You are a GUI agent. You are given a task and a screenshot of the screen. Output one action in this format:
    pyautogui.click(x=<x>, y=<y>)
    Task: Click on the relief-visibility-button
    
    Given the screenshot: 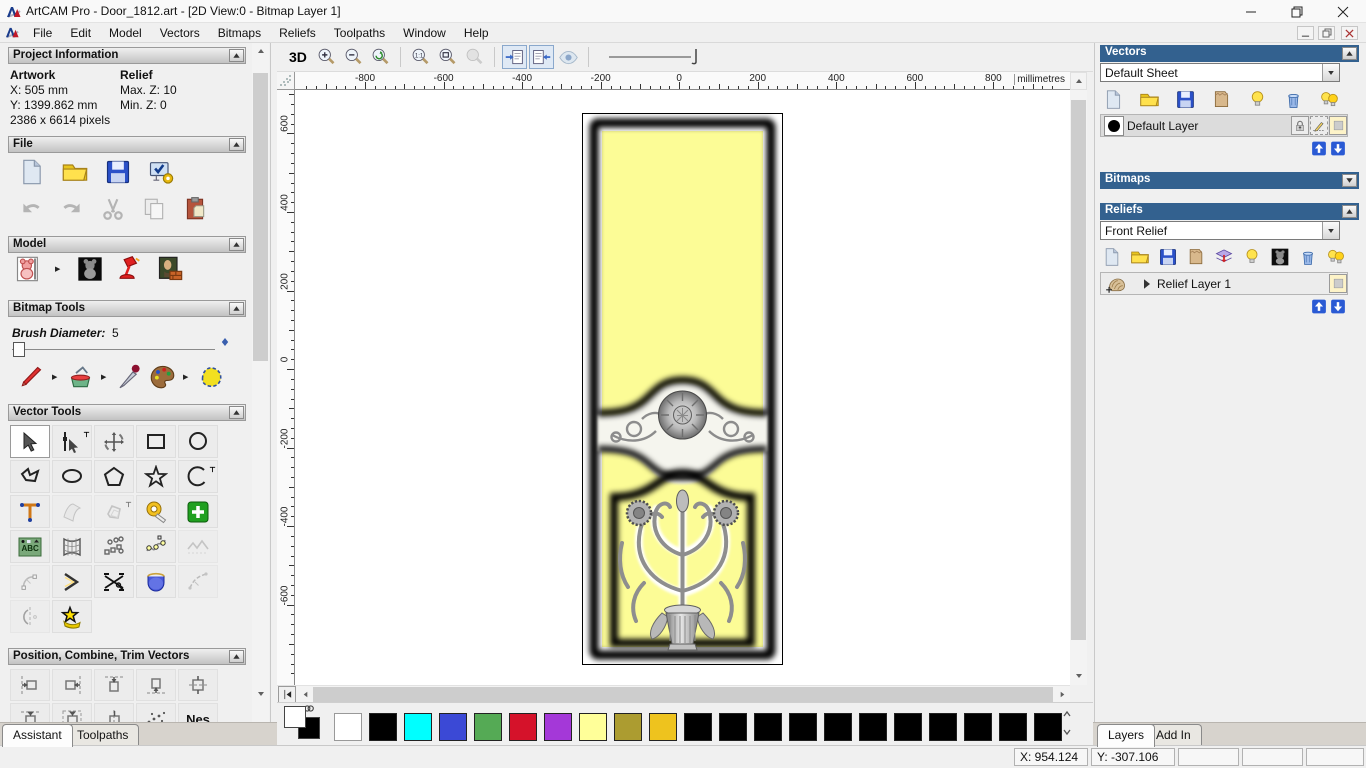 What is the action you would take?
    pyautogui.click(x=1338, y=283)
    